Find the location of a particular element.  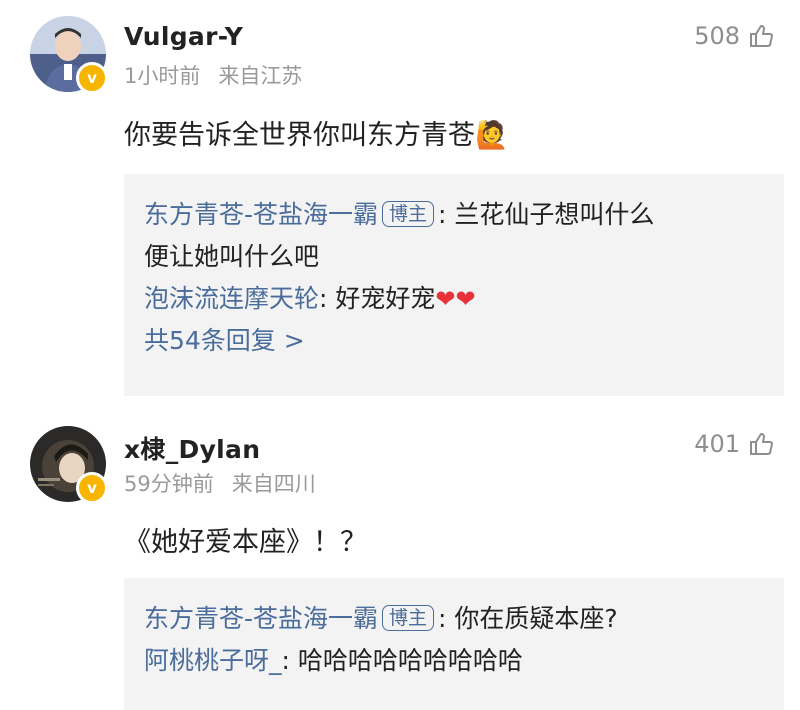

comment-location: 来自江苏 is located at coordinates (260, 76).